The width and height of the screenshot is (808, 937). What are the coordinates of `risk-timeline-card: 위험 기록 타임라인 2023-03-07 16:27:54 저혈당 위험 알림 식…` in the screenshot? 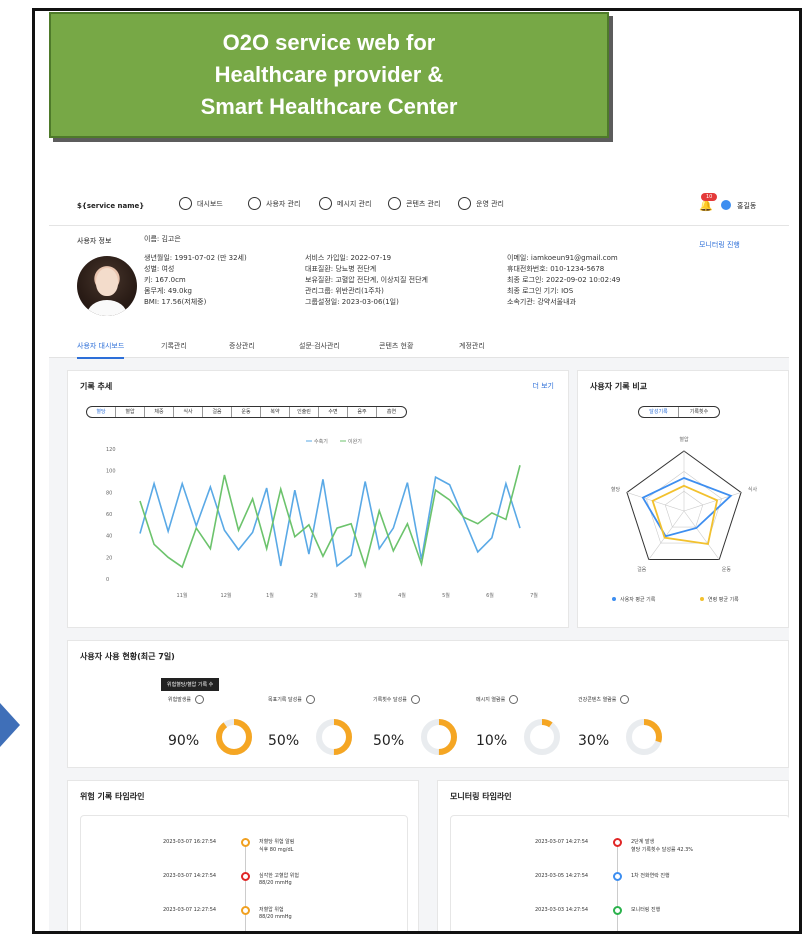 It's located at (243, 855).